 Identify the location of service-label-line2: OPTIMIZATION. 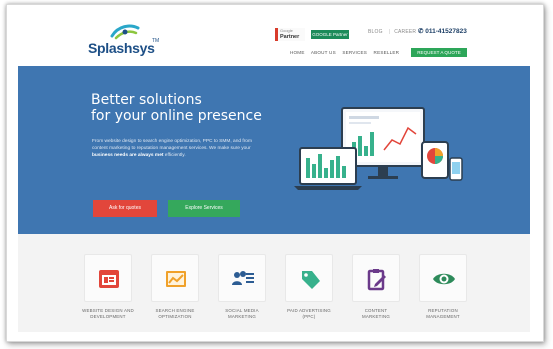
(175, 317).